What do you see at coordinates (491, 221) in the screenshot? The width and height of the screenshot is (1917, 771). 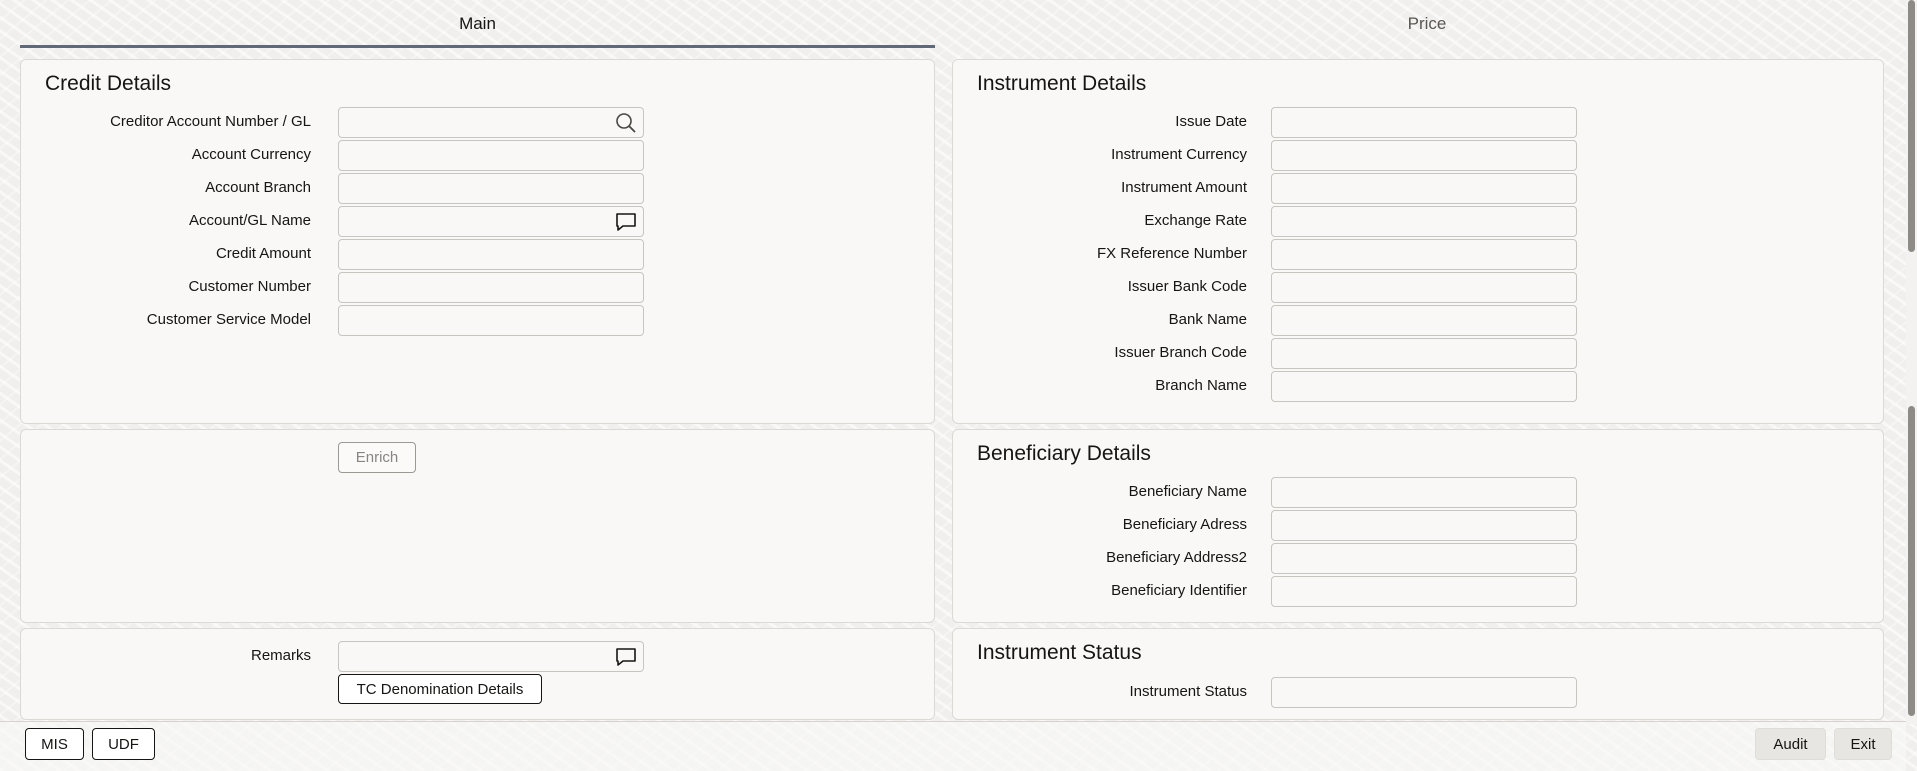 I see `account-gl-name-input` at bounding box center [491, 221].